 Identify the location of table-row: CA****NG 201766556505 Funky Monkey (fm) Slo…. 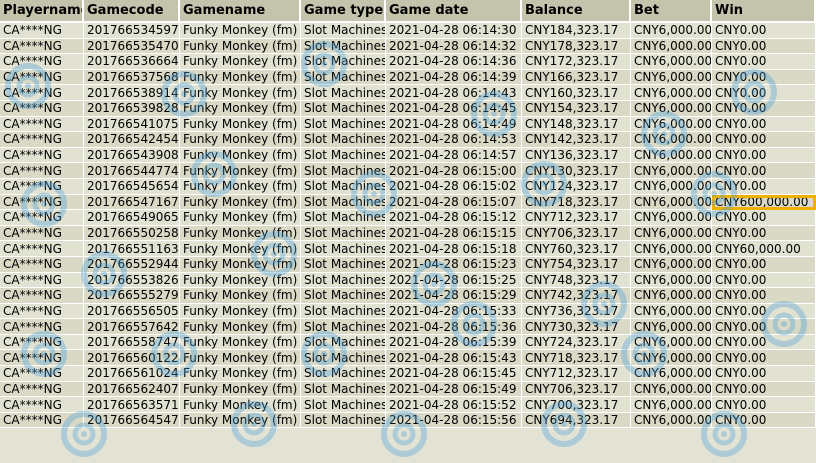
(408, 311).